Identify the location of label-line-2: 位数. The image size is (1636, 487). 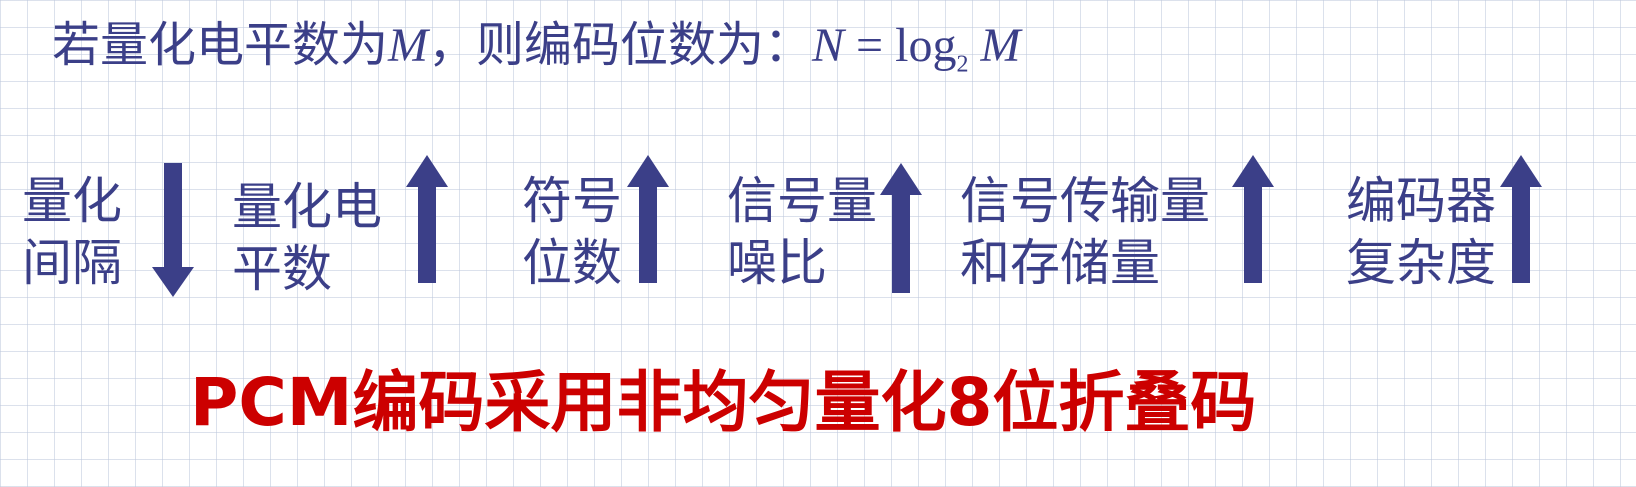
(572, 263).